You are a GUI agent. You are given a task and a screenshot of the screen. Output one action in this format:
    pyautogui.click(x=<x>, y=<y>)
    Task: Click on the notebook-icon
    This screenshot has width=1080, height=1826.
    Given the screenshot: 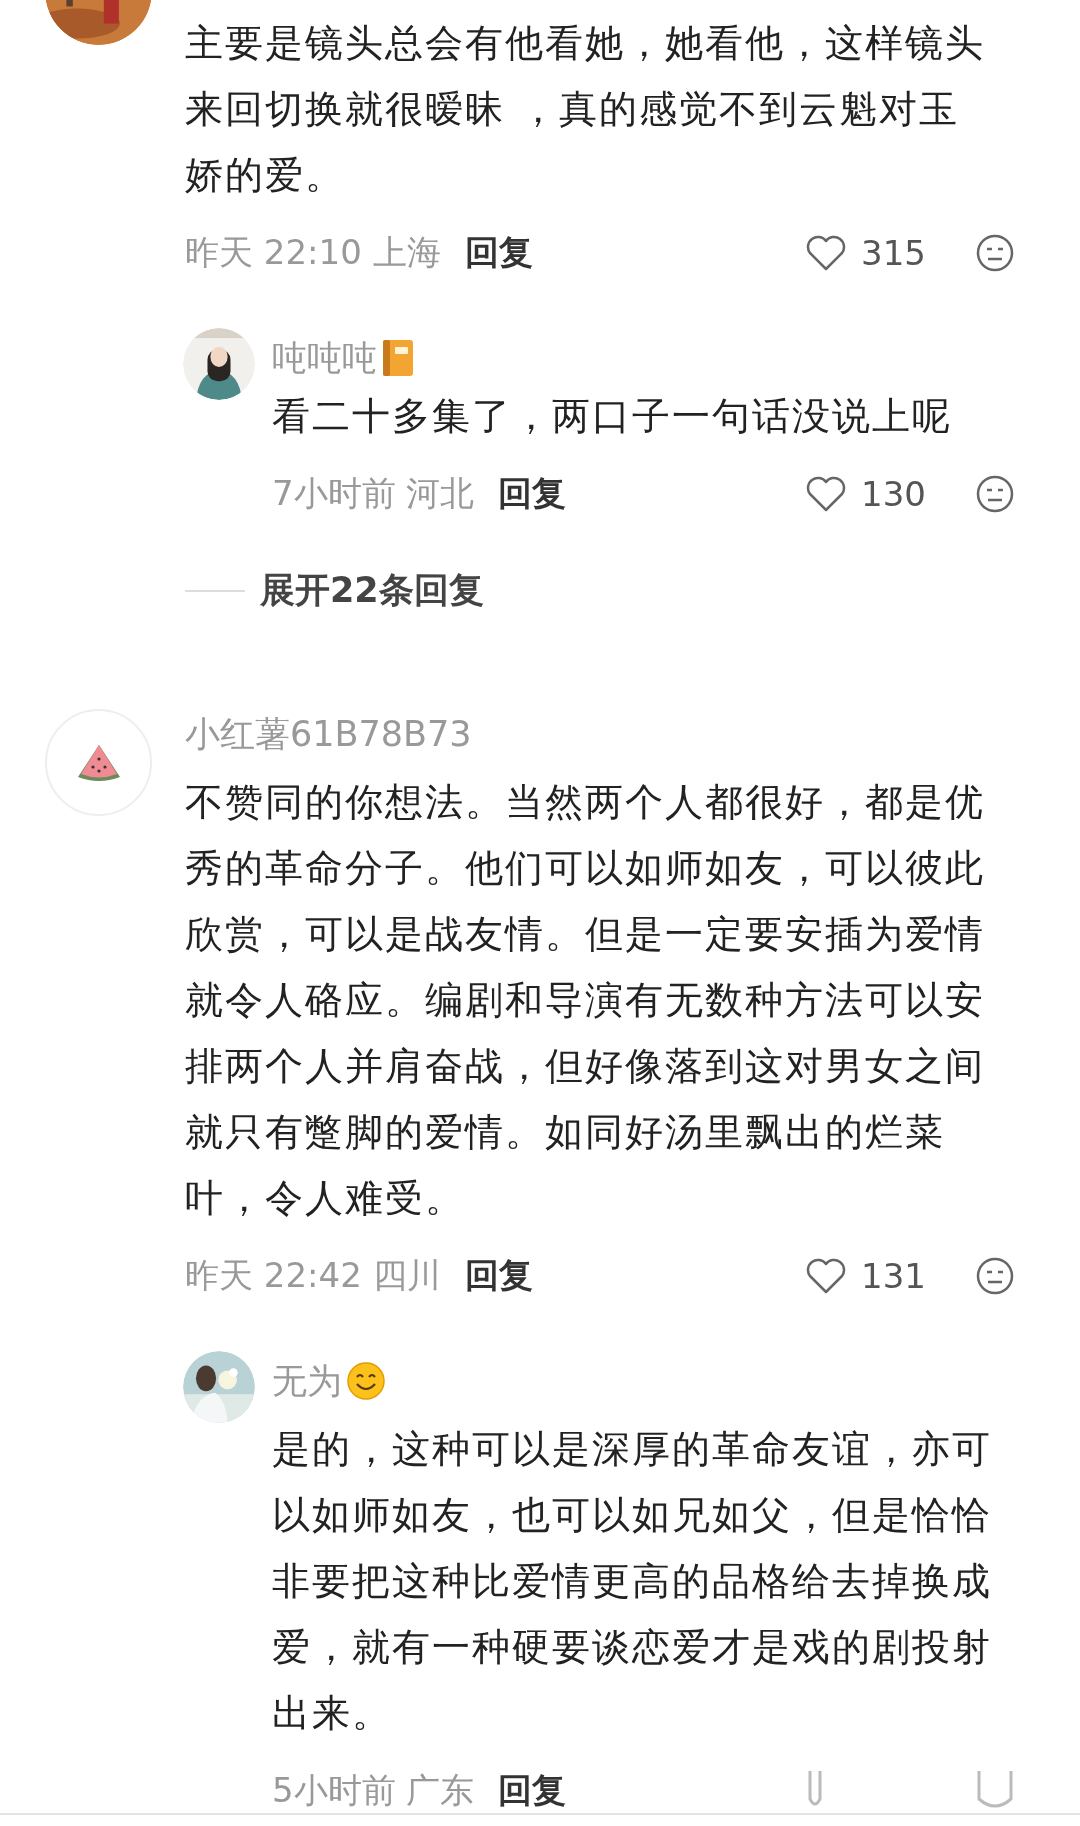 What is the action you would take?
    pyautogui.click(x=398, y=358)
    